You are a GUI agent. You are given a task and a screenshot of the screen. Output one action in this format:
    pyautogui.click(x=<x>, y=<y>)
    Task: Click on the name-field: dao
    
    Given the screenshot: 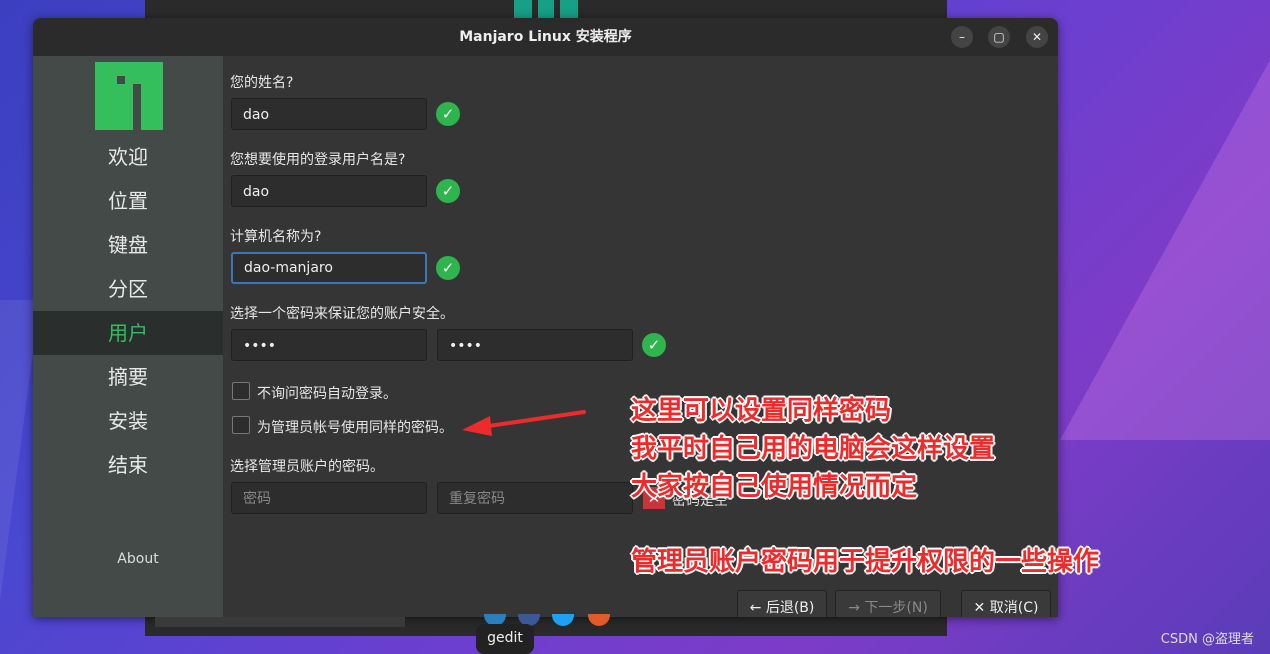 What is the action you would take?
    pyautogui.click(x=329, y=114)
    